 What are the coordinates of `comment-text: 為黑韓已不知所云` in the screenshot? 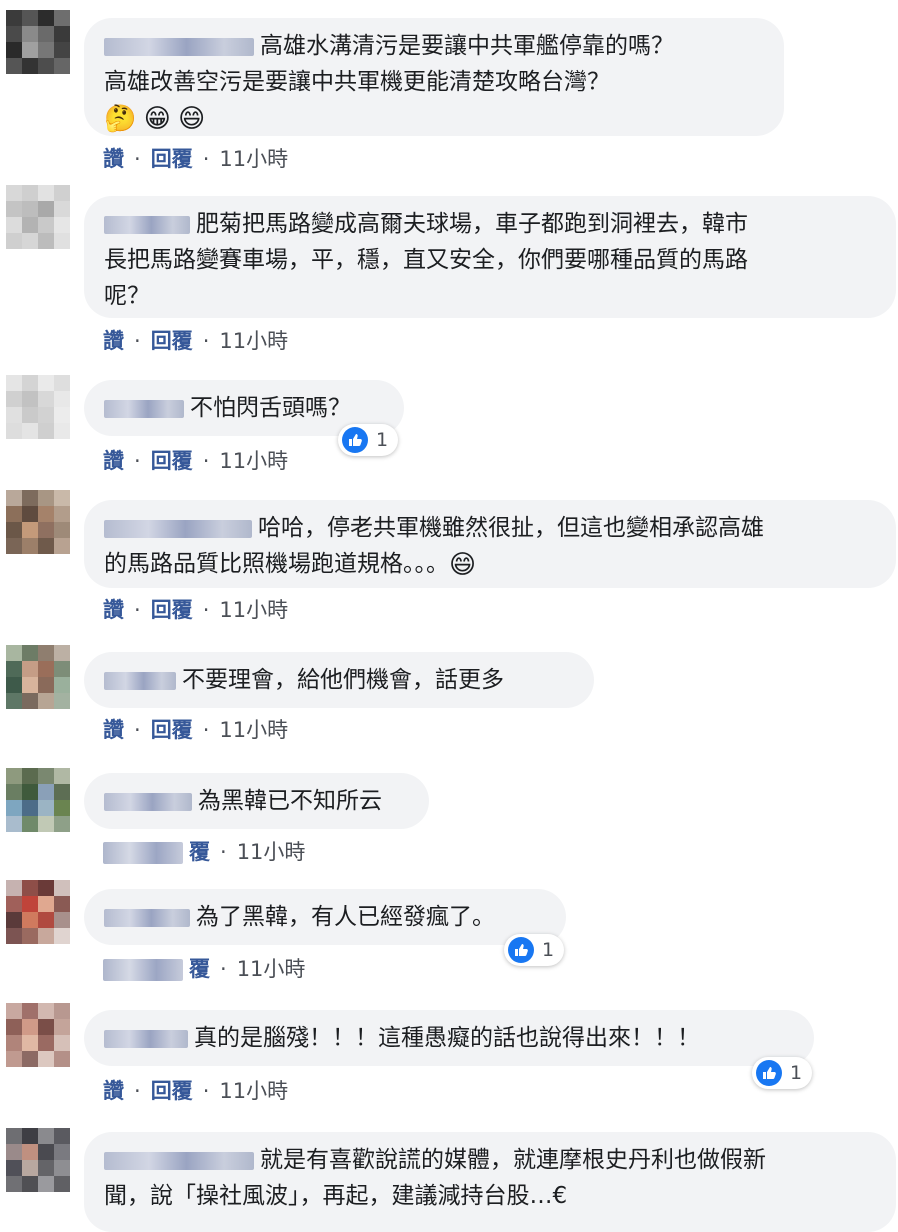 It's located at (290, 801).